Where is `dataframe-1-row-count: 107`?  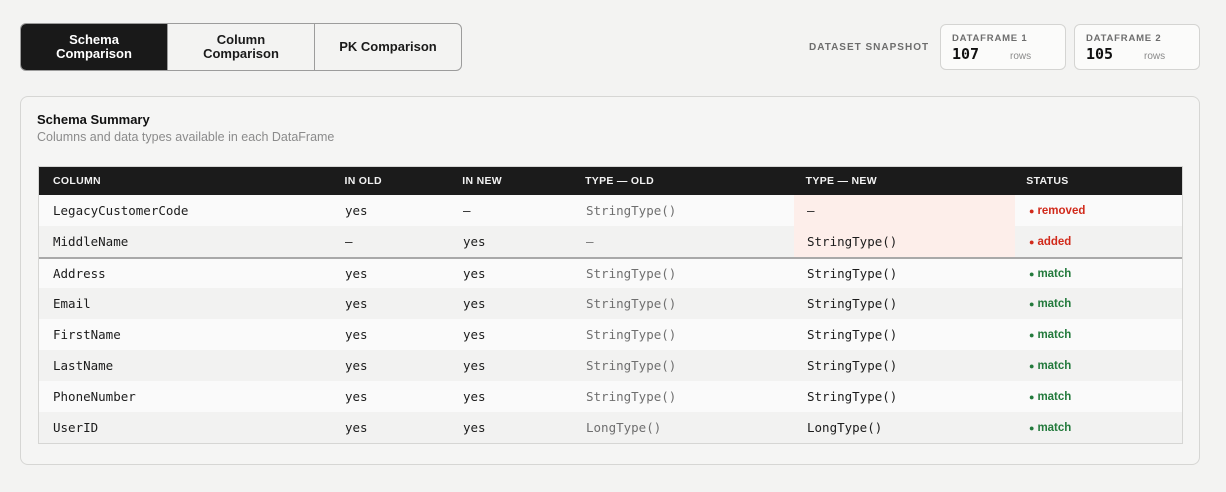 dataframe-1-row-count: 107 is located at coordinates (966, 54).